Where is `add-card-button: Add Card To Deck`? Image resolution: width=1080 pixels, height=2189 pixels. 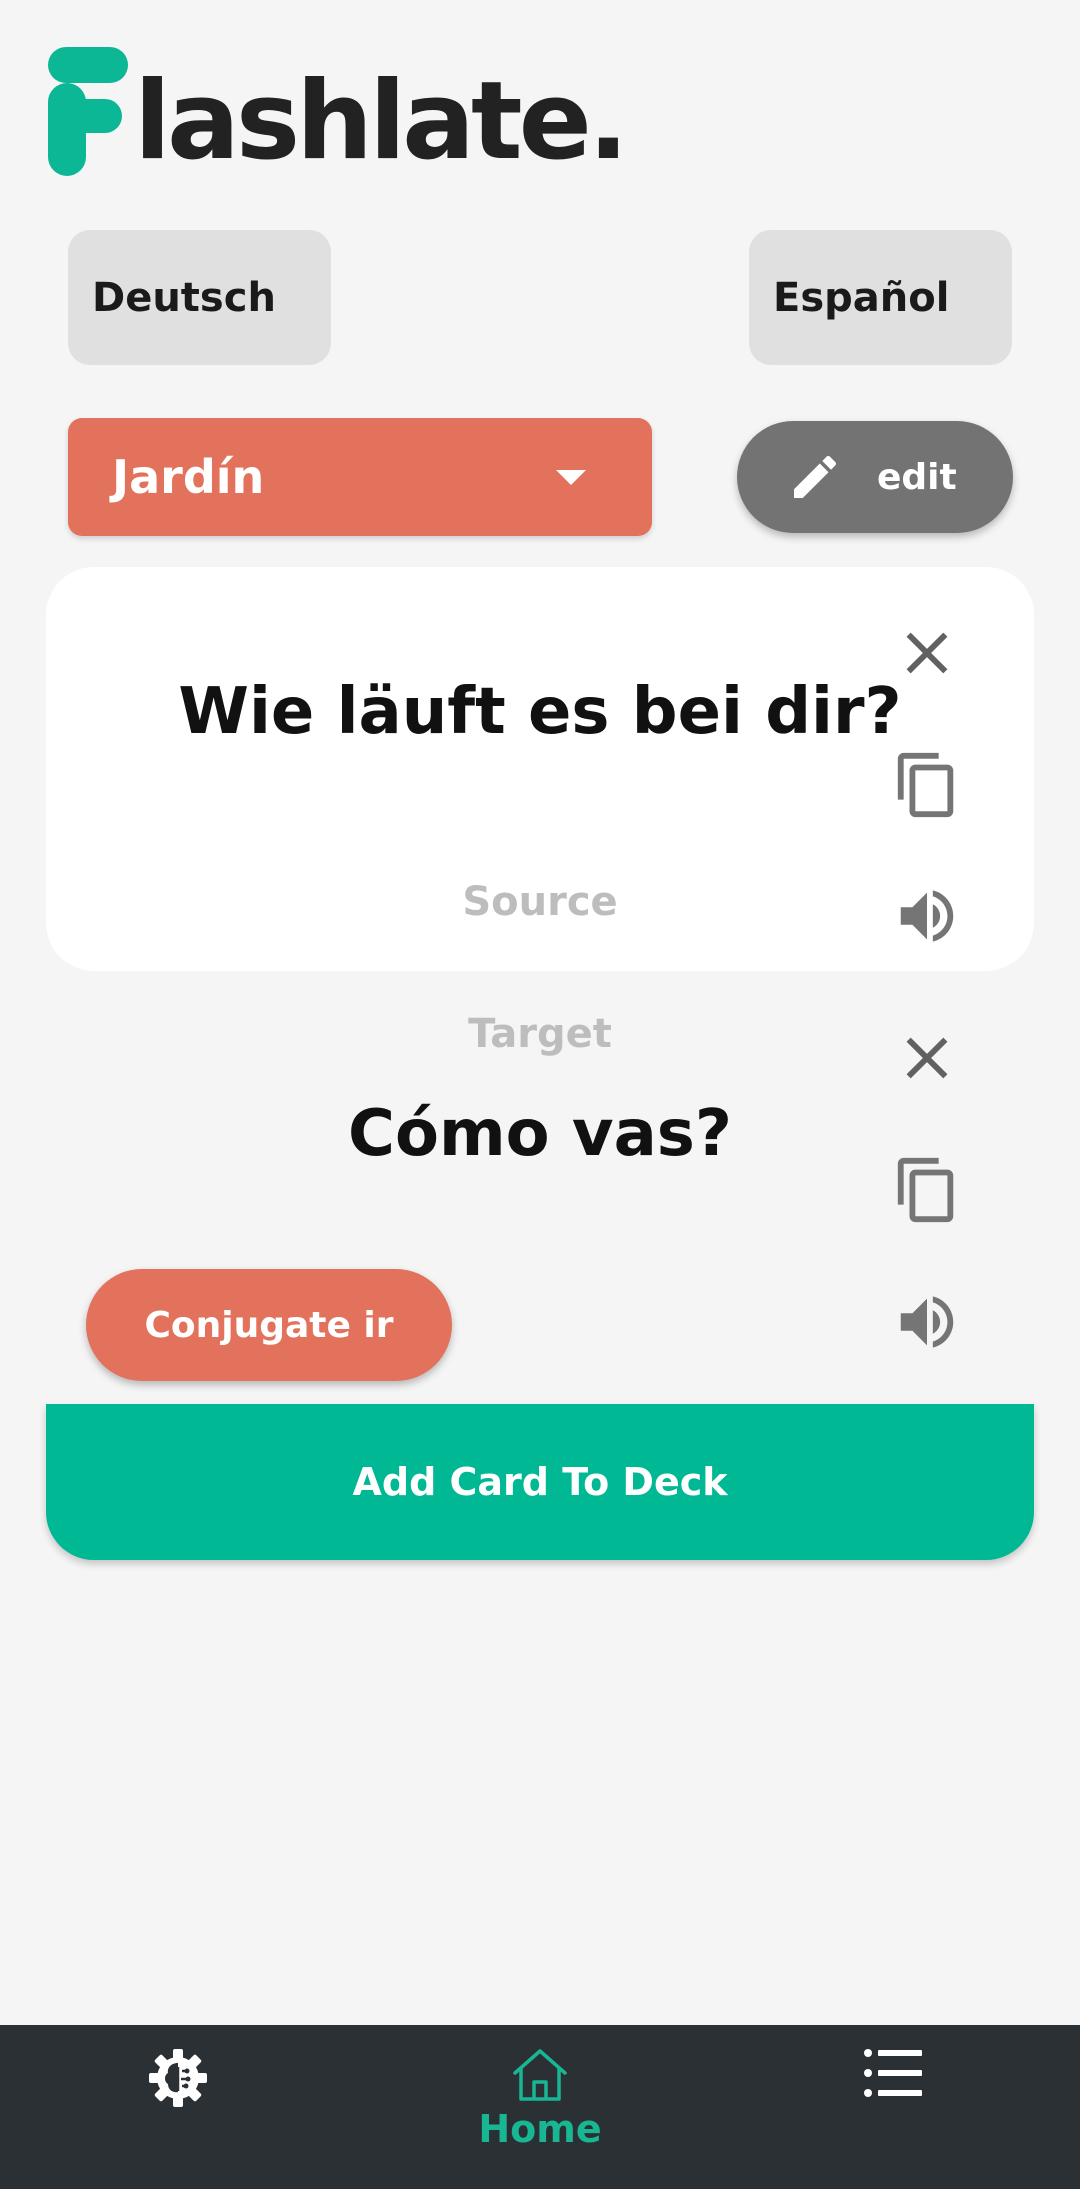
add-card-button: Add Card To Deck is located at coordinates (540, 1482).